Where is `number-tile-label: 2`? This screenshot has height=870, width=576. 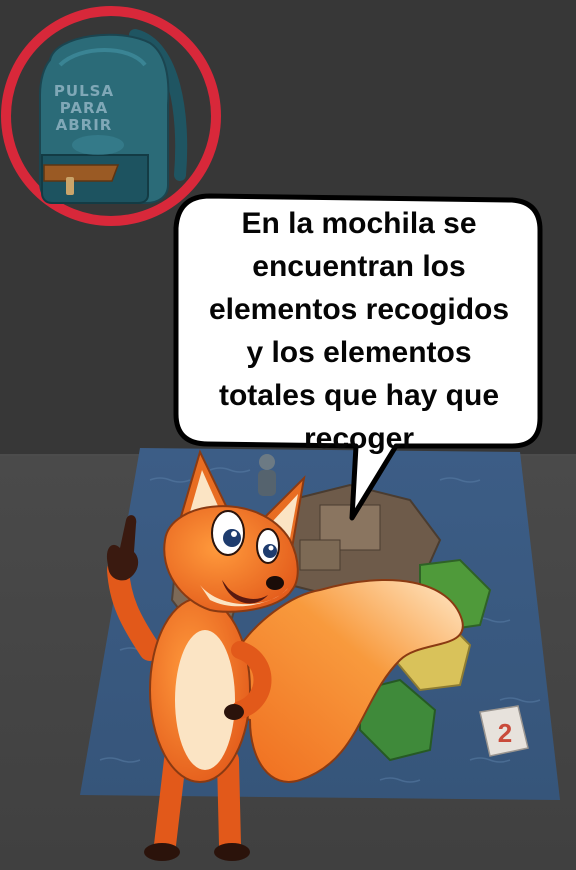 number-tile-label: 2 is located at coordinates (505, 733).